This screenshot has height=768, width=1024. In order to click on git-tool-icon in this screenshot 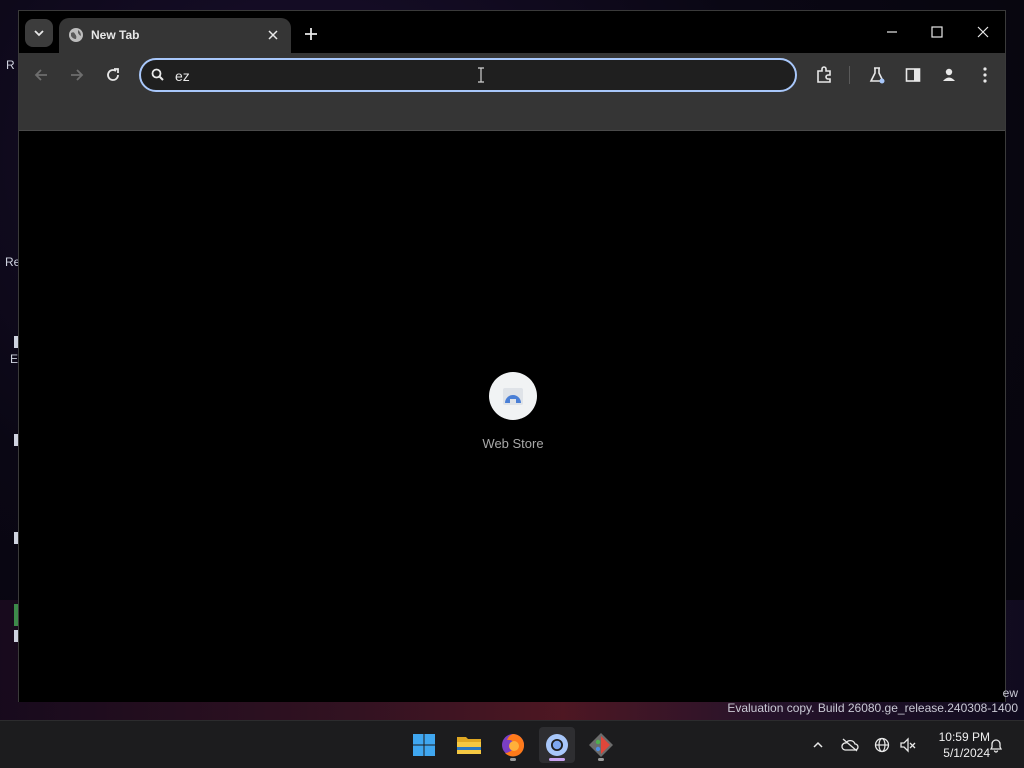, I will do `click(601, 745)`.